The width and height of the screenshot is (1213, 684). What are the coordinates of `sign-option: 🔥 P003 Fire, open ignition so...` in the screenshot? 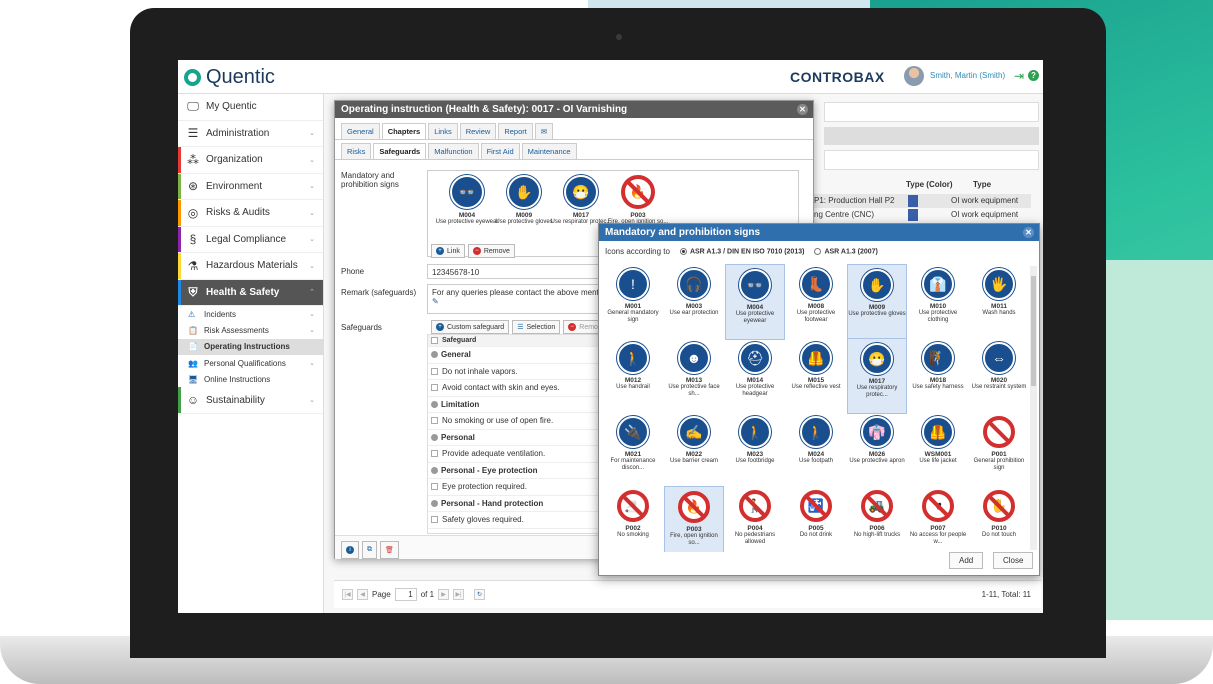 It's located at (694, 519).